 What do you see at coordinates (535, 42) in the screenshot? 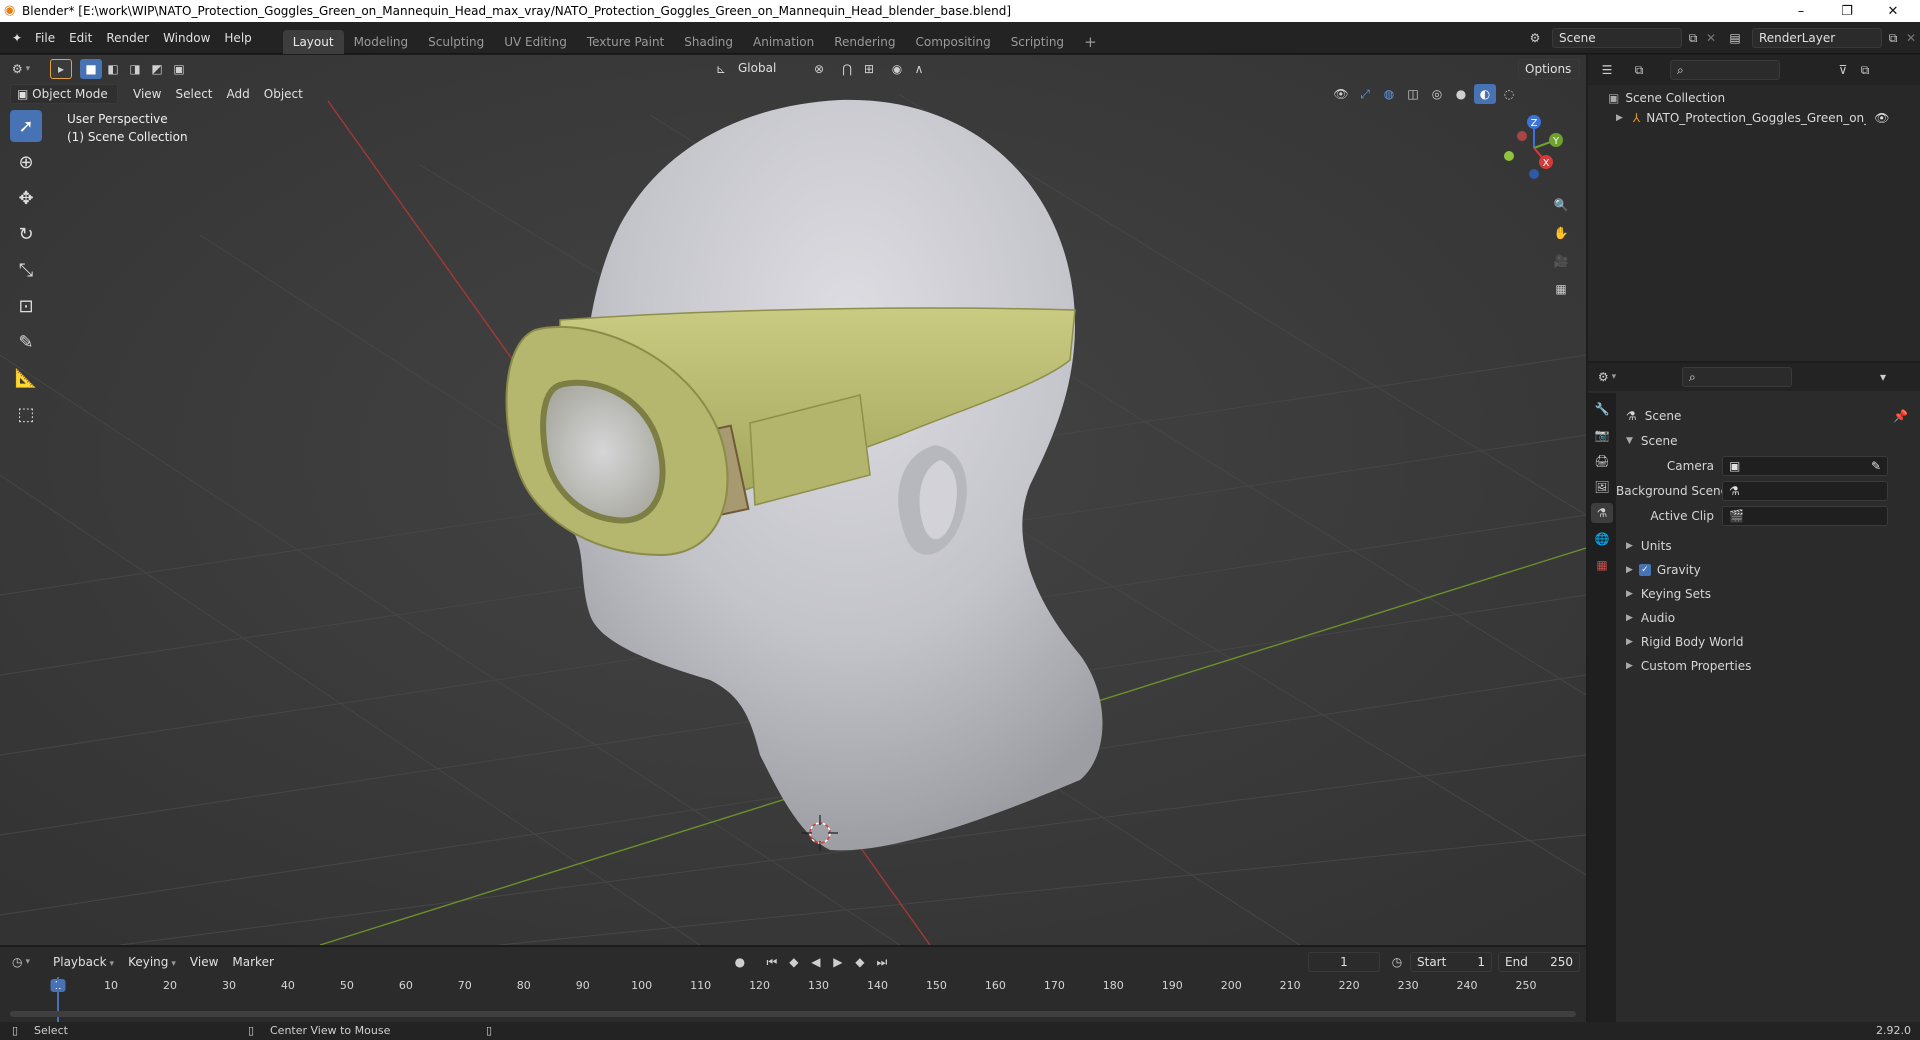
I see `tab-uv-editing: UV Editing` at bounding box center [535, 42].